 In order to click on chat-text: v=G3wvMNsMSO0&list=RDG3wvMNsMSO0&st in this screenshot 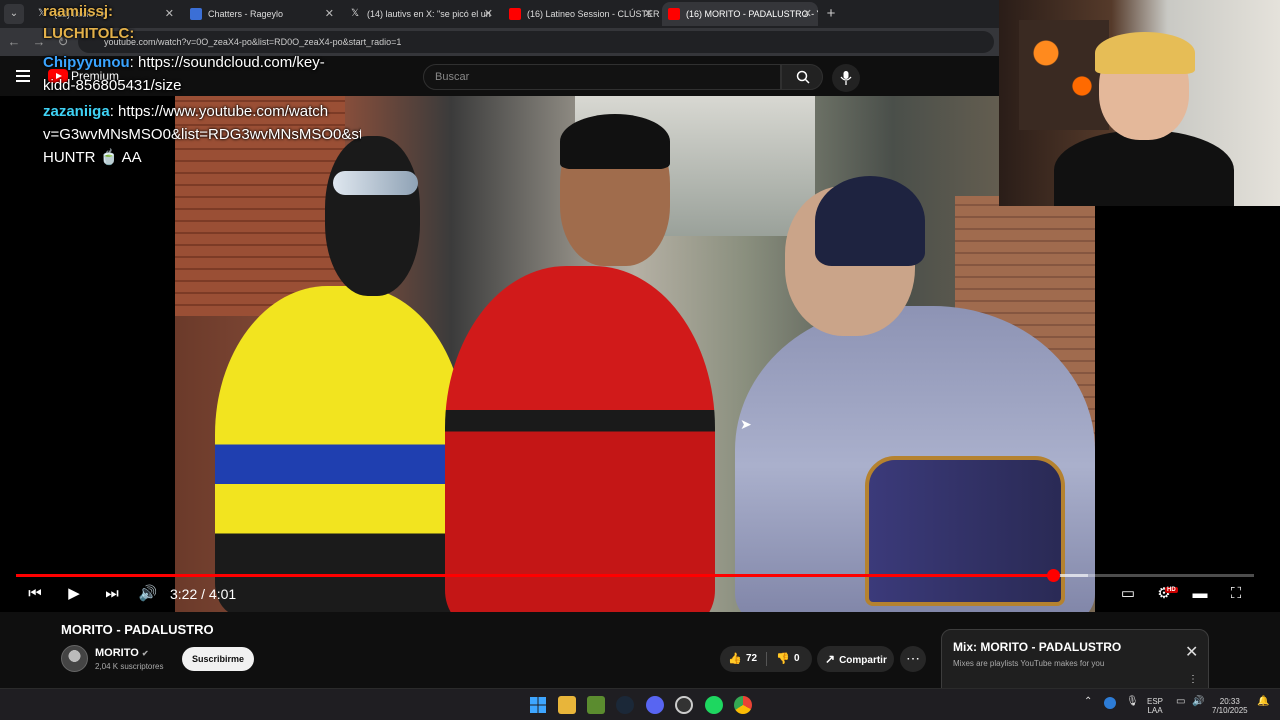, I will do `click(202, 134)`.